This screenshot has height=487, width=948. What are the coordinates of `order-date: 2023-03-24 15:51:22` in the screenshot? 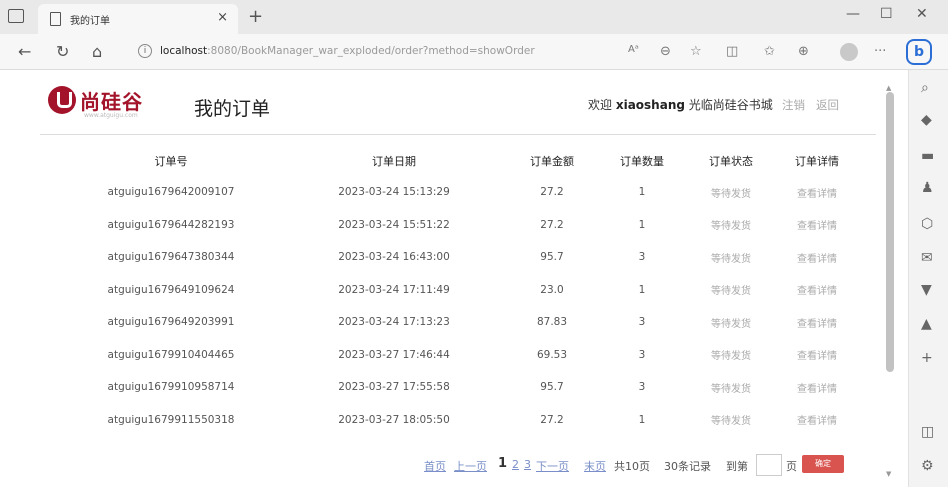 It's located at (394, 224).